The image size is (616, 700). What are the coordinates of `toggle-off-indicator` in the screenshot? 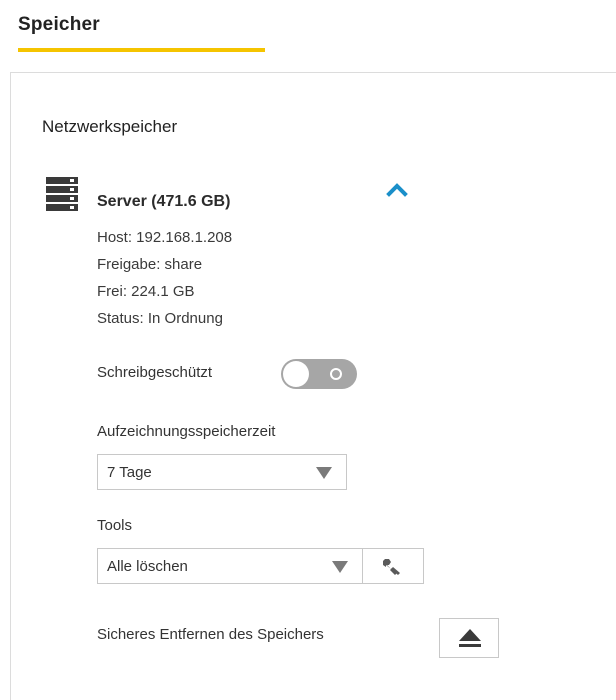 It's located at (336, 374).